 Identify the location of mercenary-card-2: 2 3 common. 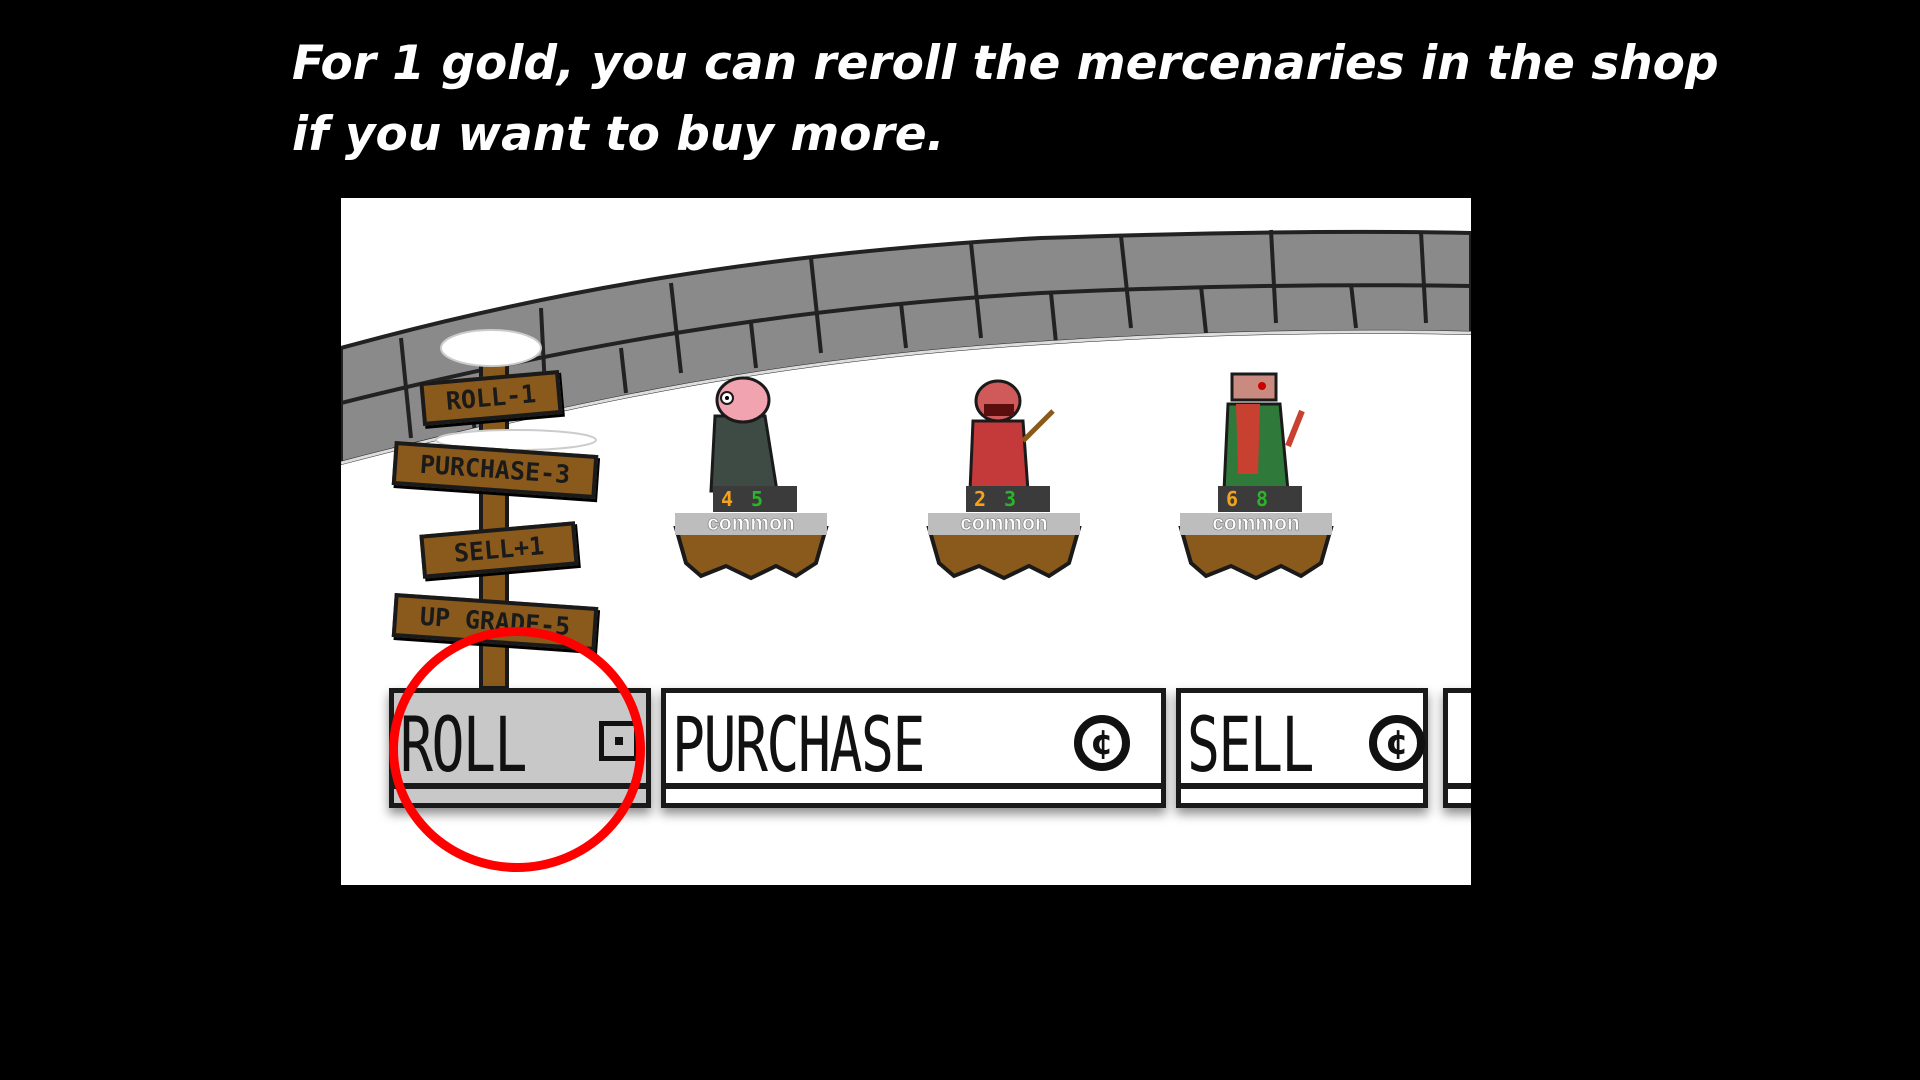
(1008, 476).